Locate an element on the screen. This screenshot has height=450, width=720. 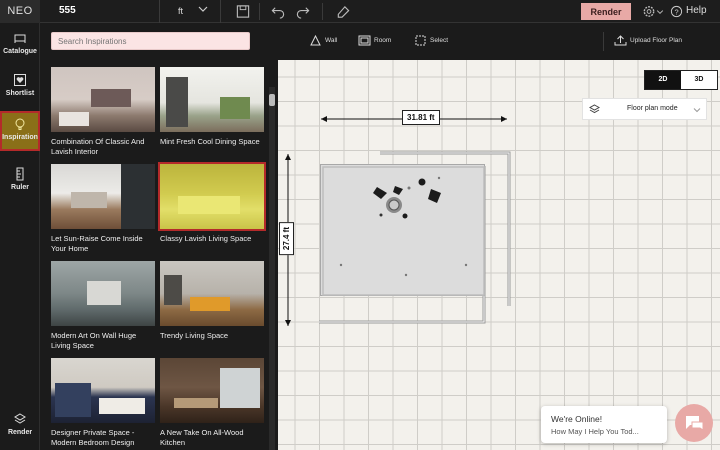
undo-icon is located at coordinates (278, 11).